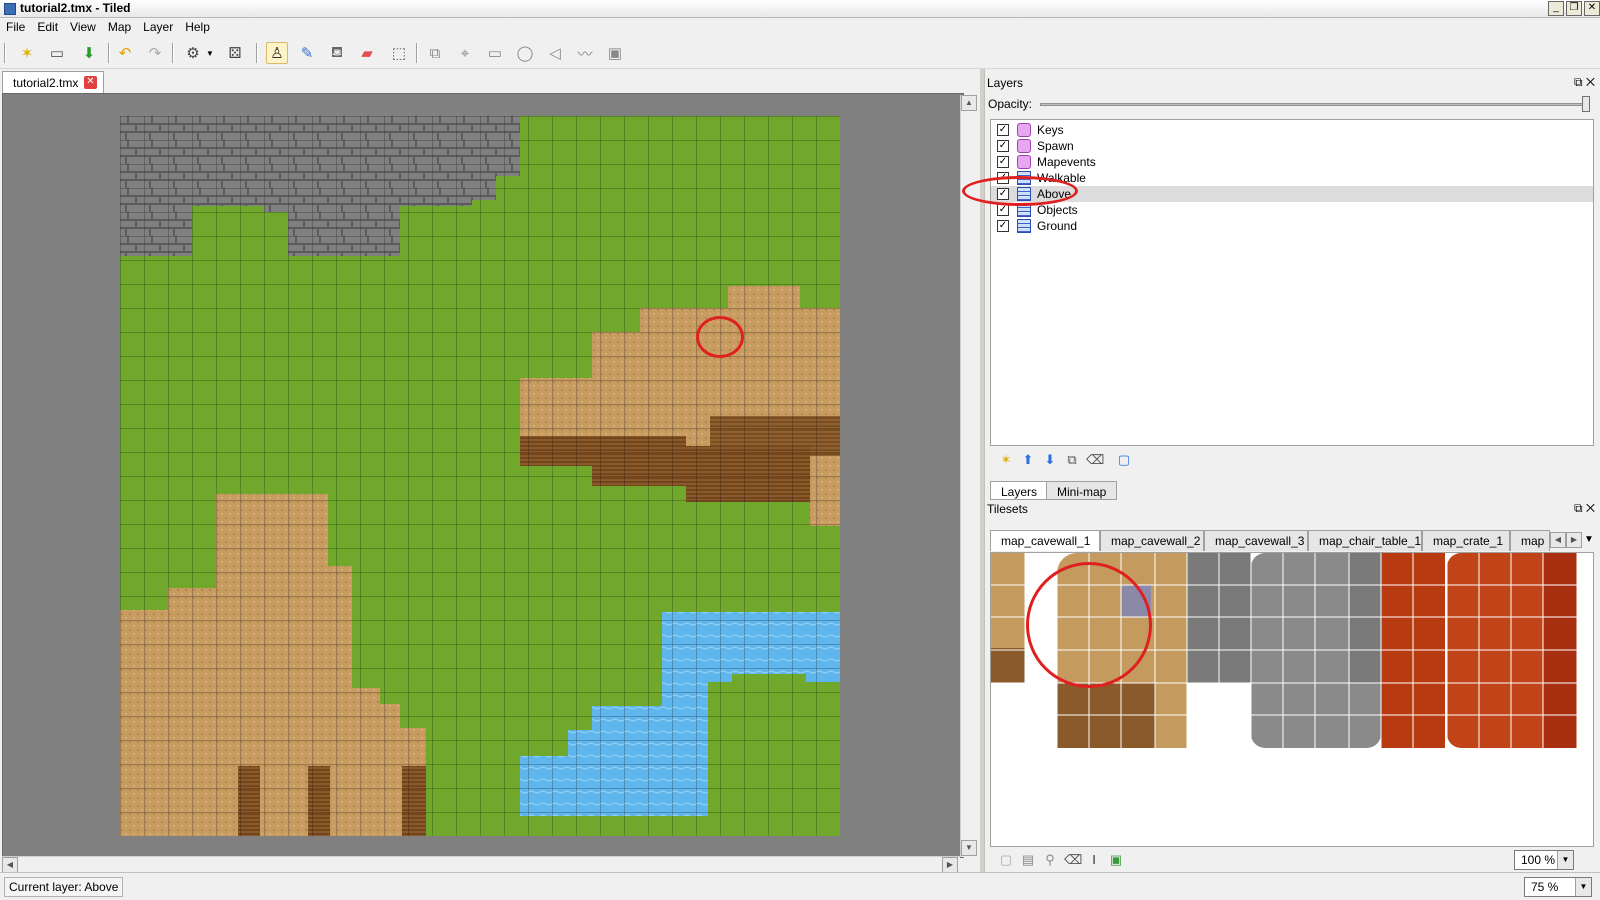  What do you see at coordinates (495, 53) in the screenshot?
I see `insert-rectangle-icon: ▭` at bounding box center [495, 53].